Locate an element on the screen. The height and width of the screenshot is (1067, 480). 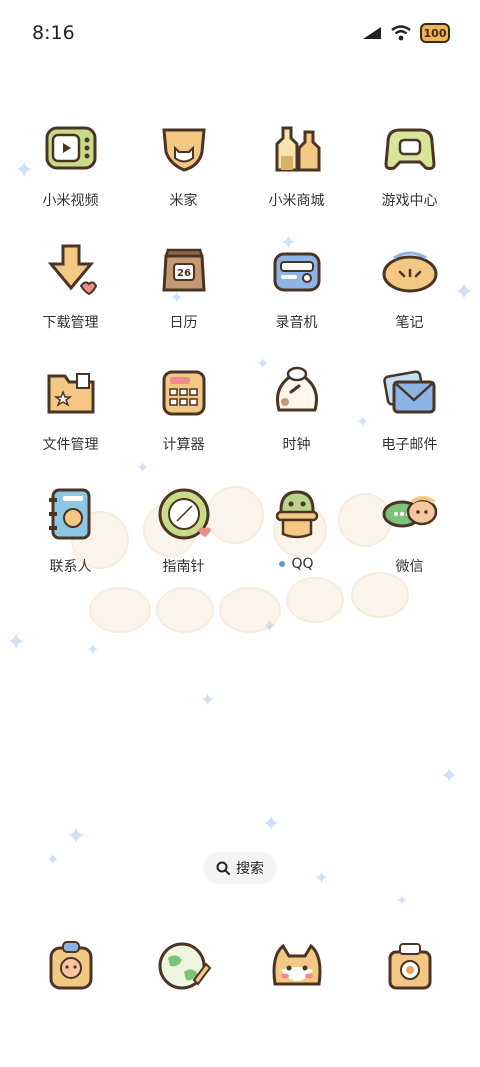
tv-icon is located at coordinates (70, 148).